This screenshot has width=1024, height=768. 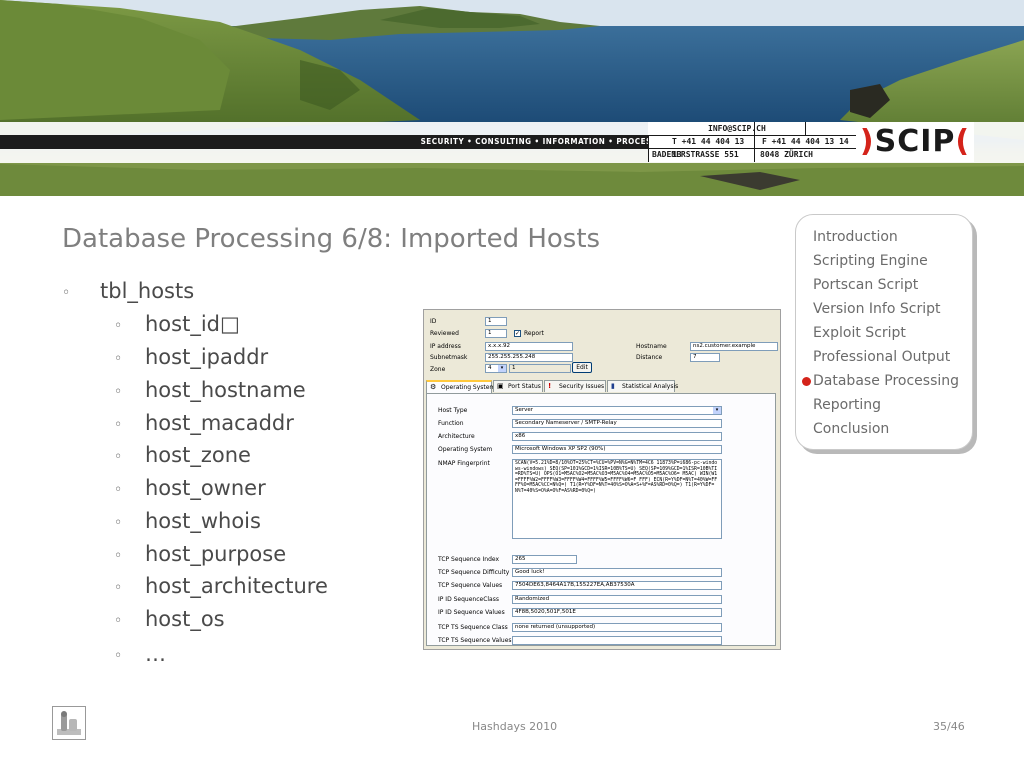 What do you see at coordinates (617, 423) in the screenshot?
I see `function-field: Secondary Nameserver / SMTP-Relay` at bounding box center [617, 423].